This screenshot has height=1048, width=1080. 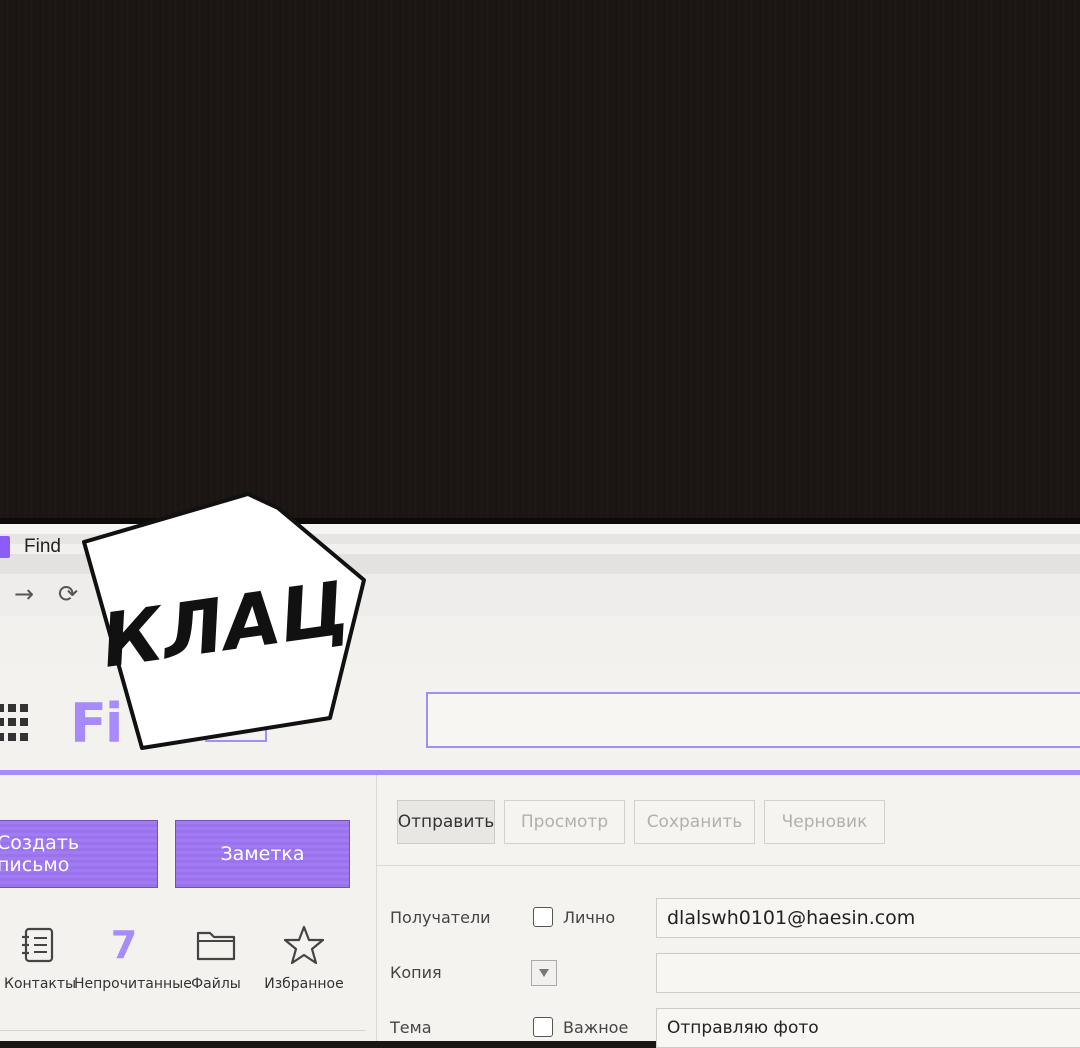 I want to click on recipients-field: dlalswh0101@haesin.com, so click(x=868, y=918).